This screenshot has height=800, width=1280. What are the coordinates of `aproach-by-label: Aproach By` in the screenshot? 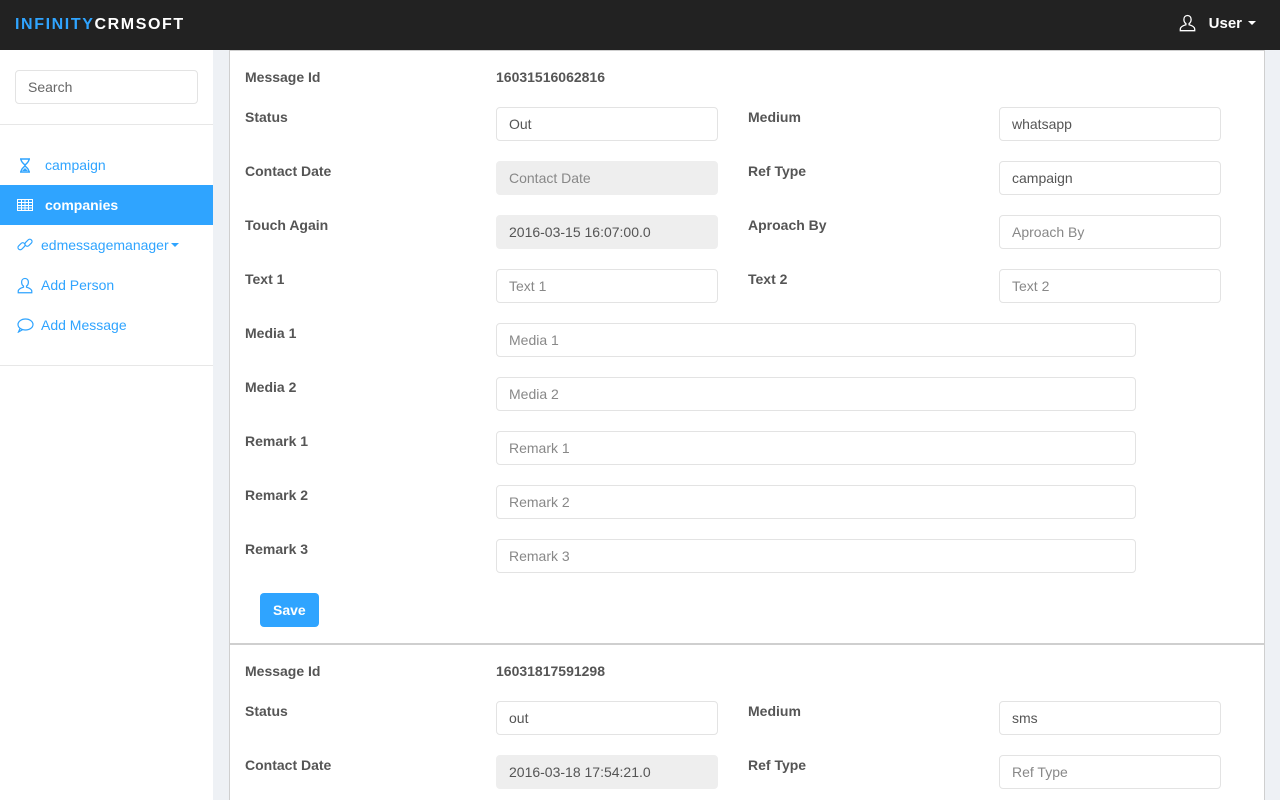 It's located at (787, 225).